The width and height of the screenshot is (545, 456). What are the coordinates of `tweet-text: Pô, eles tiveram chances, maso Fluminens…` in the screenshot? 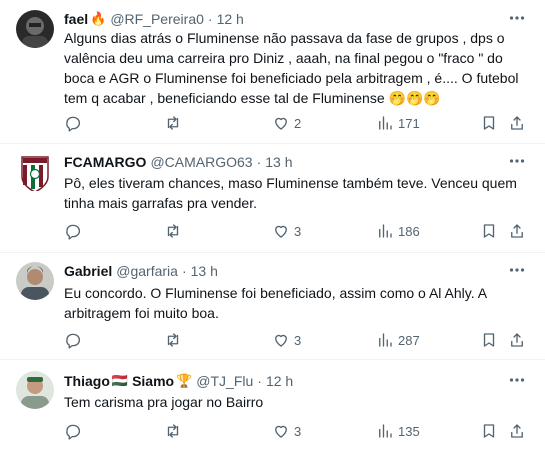 It's located at (297, 193).